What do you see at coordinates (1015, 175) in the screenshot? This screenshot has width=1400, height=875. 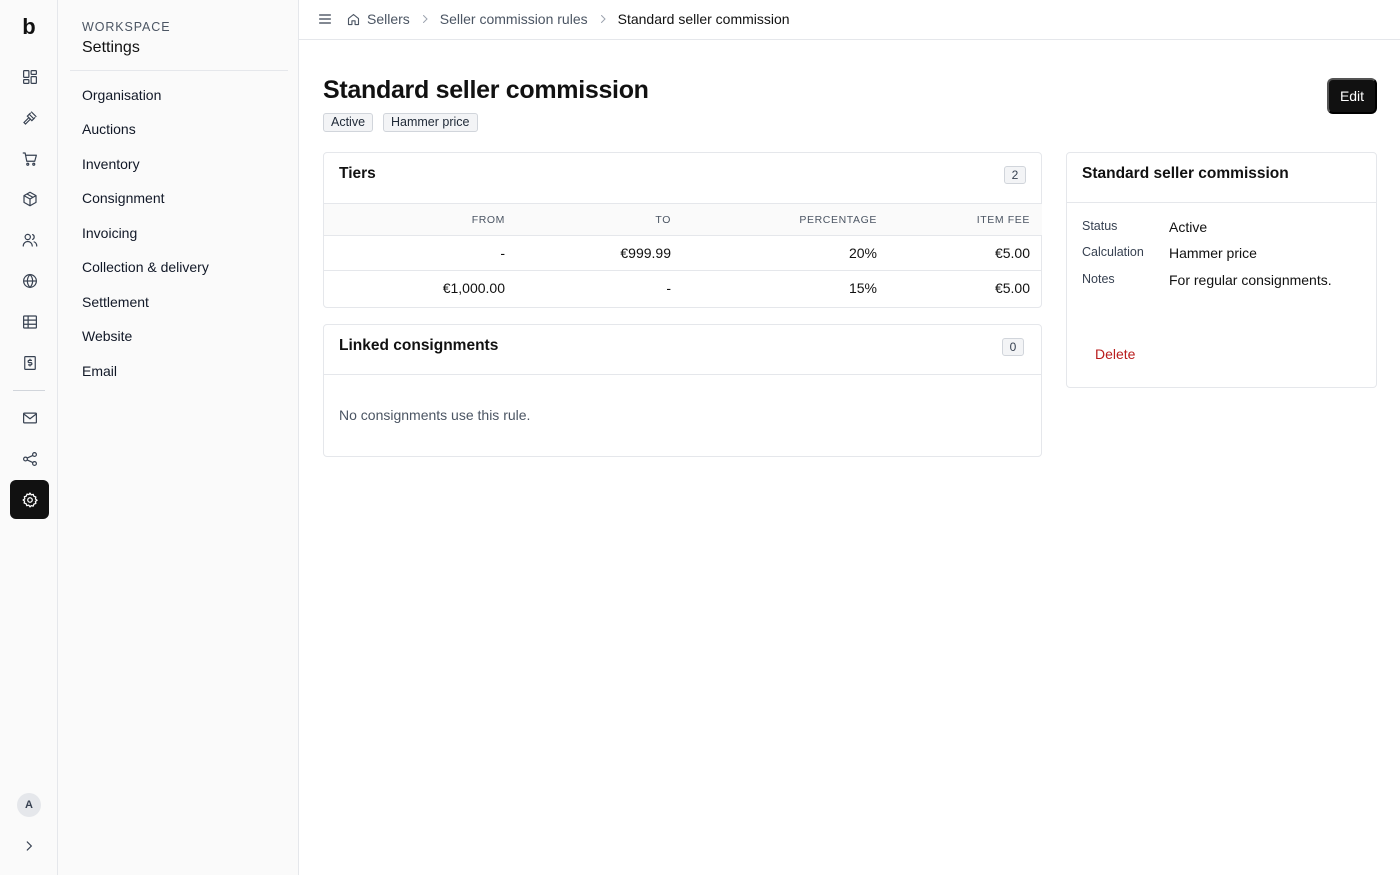 I see `tiers-count-badge: 2` at bounding box center [1015, 175].